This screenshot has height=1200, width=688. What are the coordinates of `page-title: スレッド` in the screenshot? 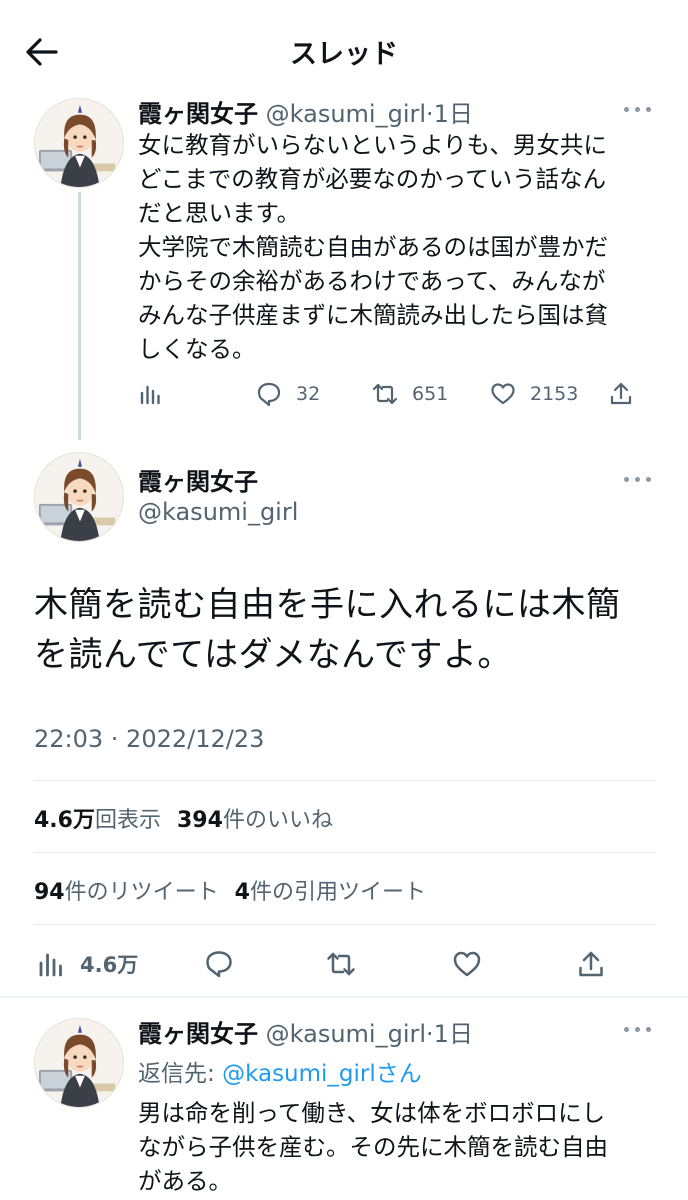 It's located at (344, 54).